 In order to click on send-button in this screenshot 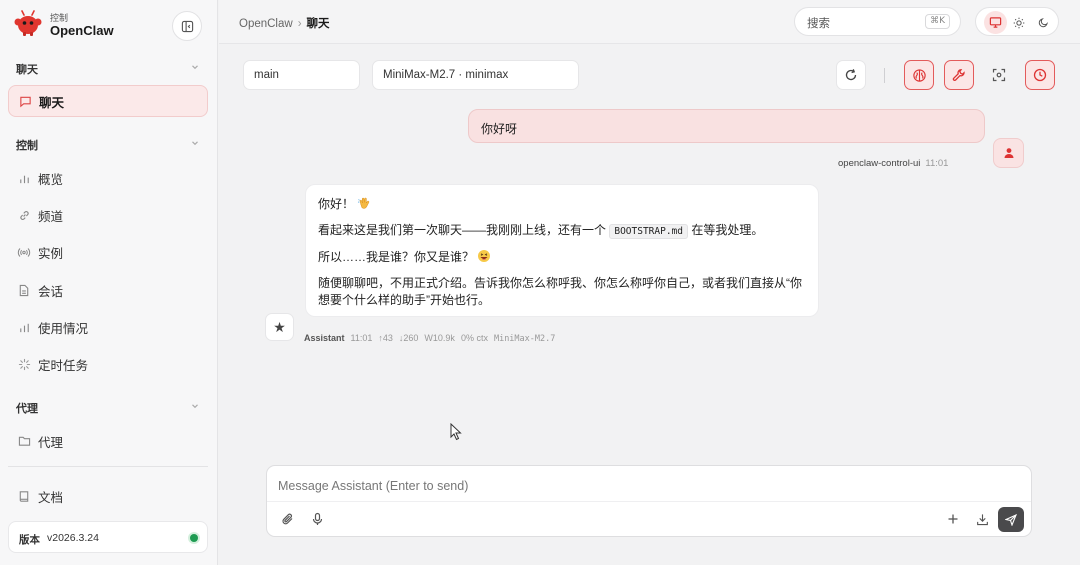, I will do `click(1011, 519)`.